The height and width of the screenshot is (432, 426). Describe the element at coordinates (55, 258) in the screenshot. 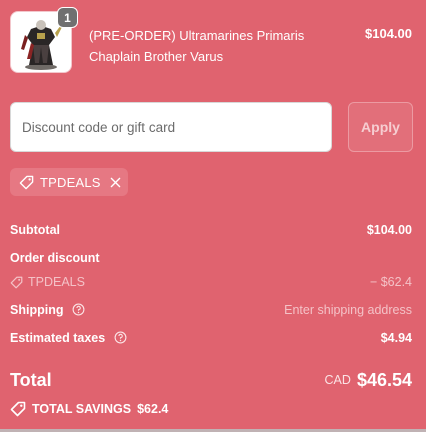

I see `order-discount-label: Order discount` at that location.